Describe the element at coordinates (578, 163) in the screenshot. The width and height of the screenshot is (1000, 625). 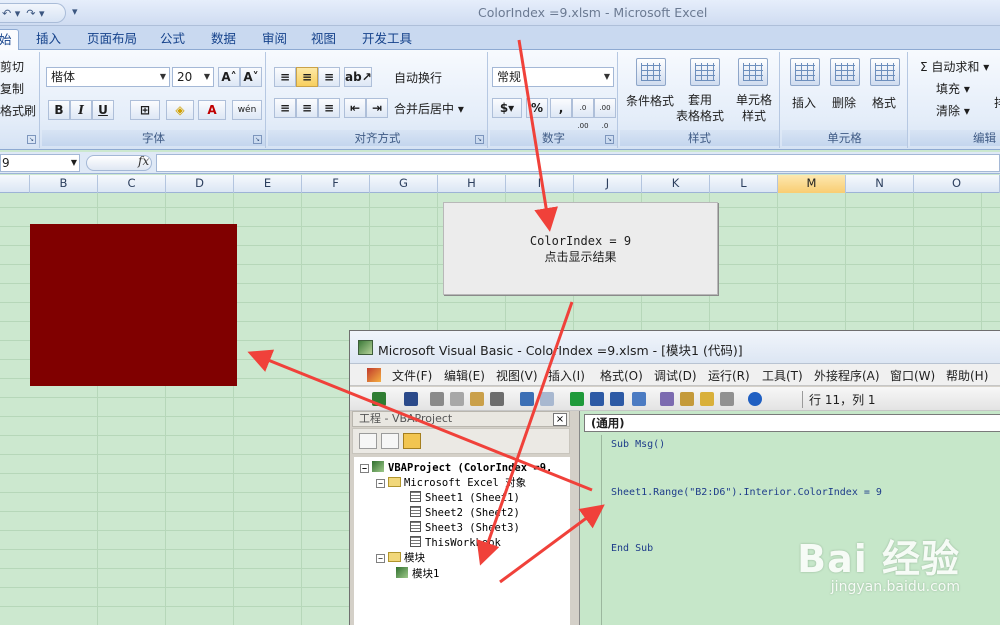
I see `formula-input` at that location.